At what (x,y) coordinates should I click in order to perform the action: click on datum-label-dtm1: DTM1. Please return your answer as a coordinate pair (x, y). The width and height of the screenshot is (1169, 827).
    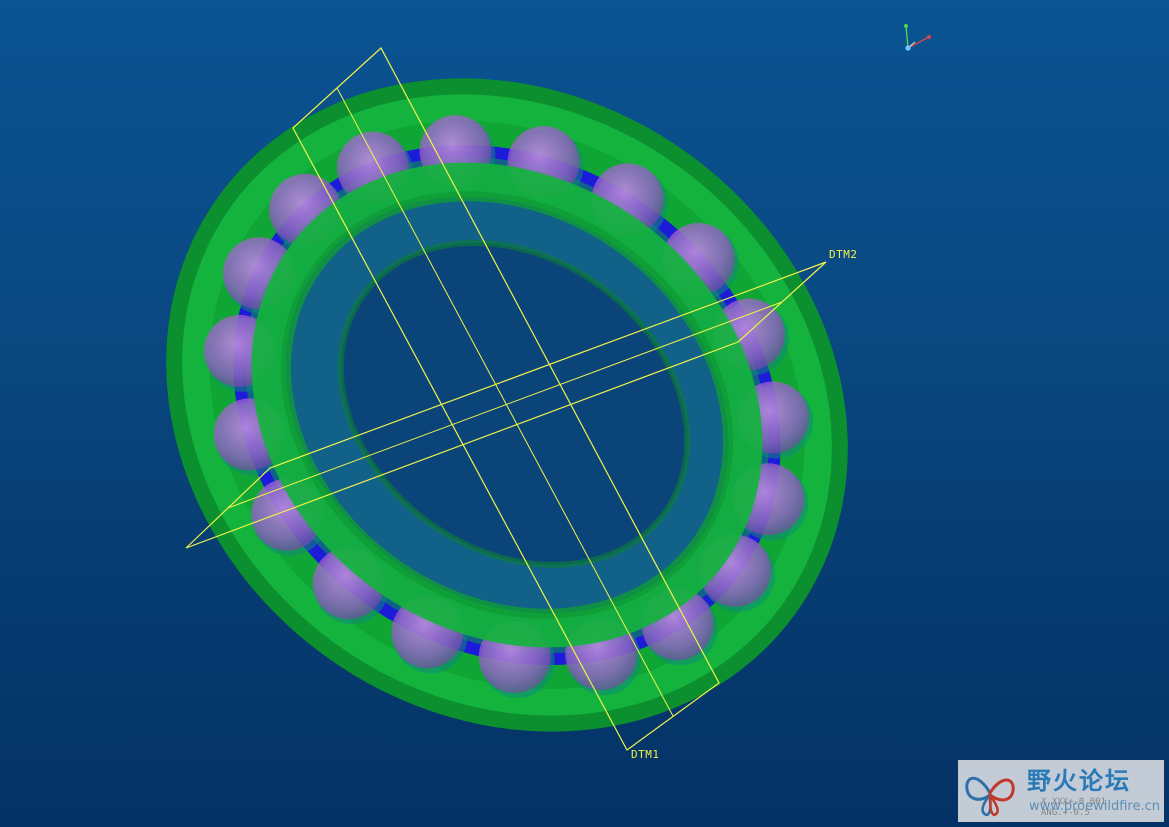
    Looking at the image, I should click on (645, 755).